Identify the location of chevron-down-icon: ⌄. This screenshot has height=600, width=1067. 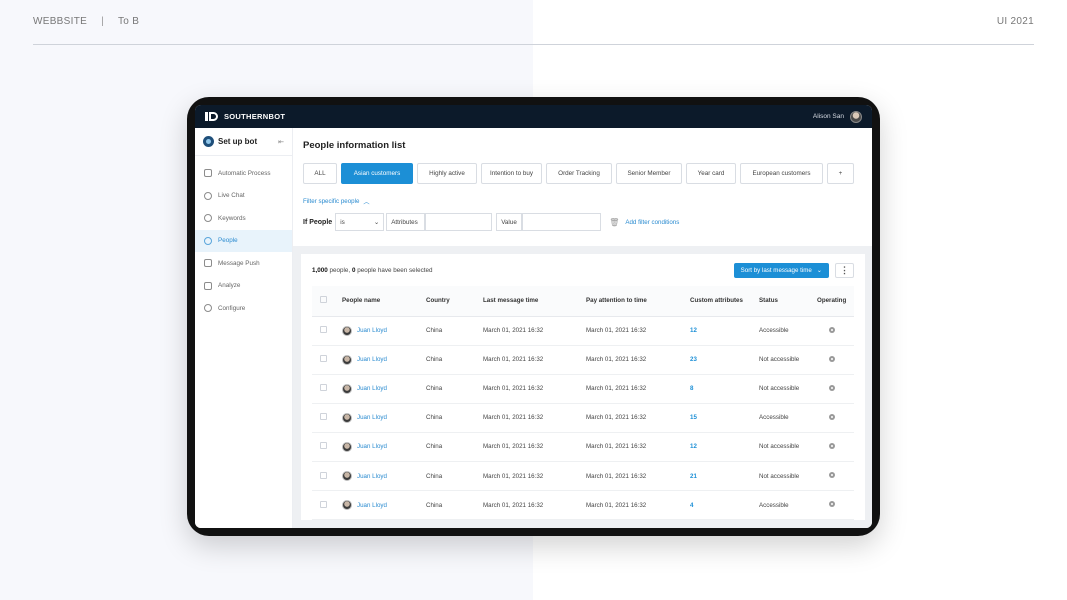
(376, 222).